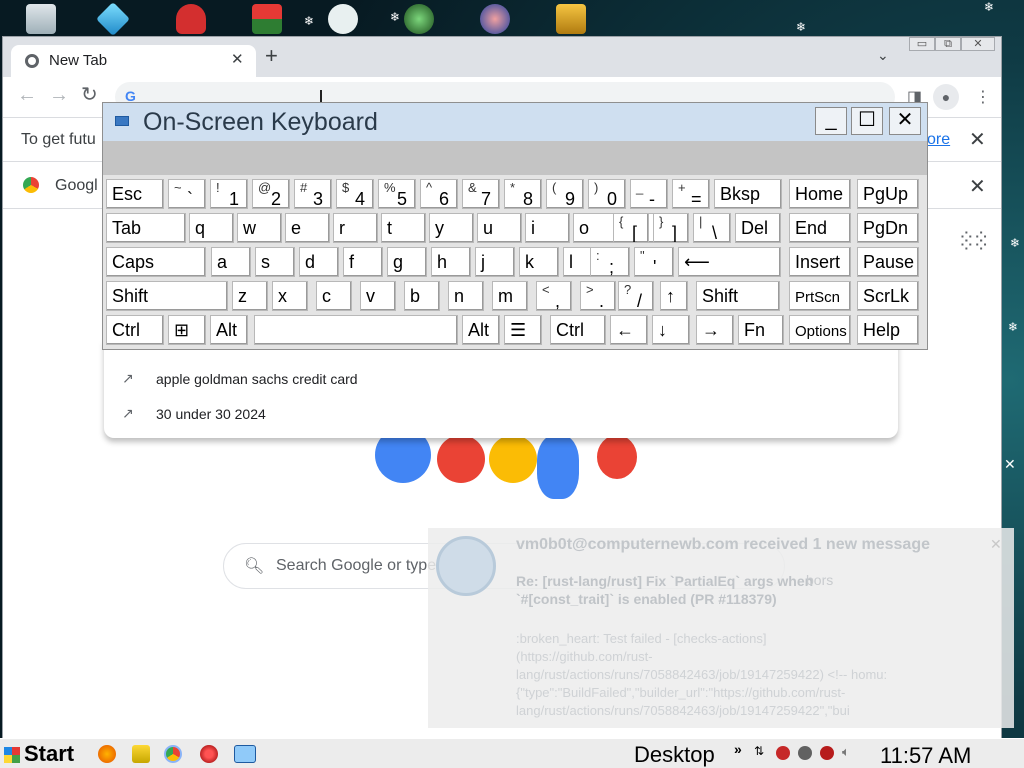 The width and height of the screenshot is (1024, 768). What do you see at coordinates (407, 262) in the screenshot?
I see `key-g: g` at bounding box center [407, 262].